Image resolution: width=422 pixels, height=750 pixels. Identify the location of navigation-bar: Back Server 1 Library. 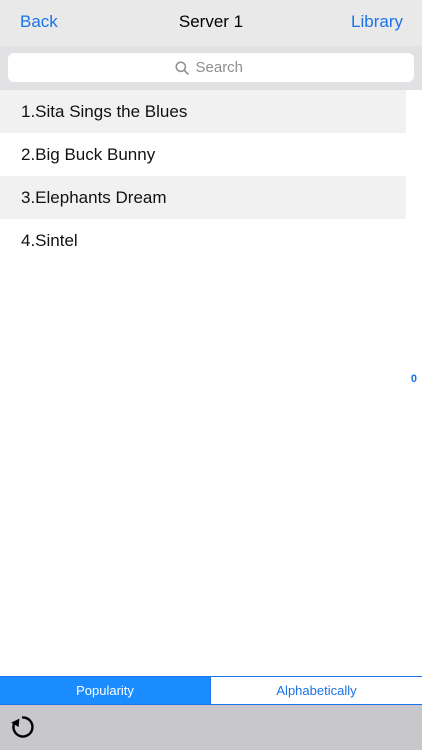
(211, 23).